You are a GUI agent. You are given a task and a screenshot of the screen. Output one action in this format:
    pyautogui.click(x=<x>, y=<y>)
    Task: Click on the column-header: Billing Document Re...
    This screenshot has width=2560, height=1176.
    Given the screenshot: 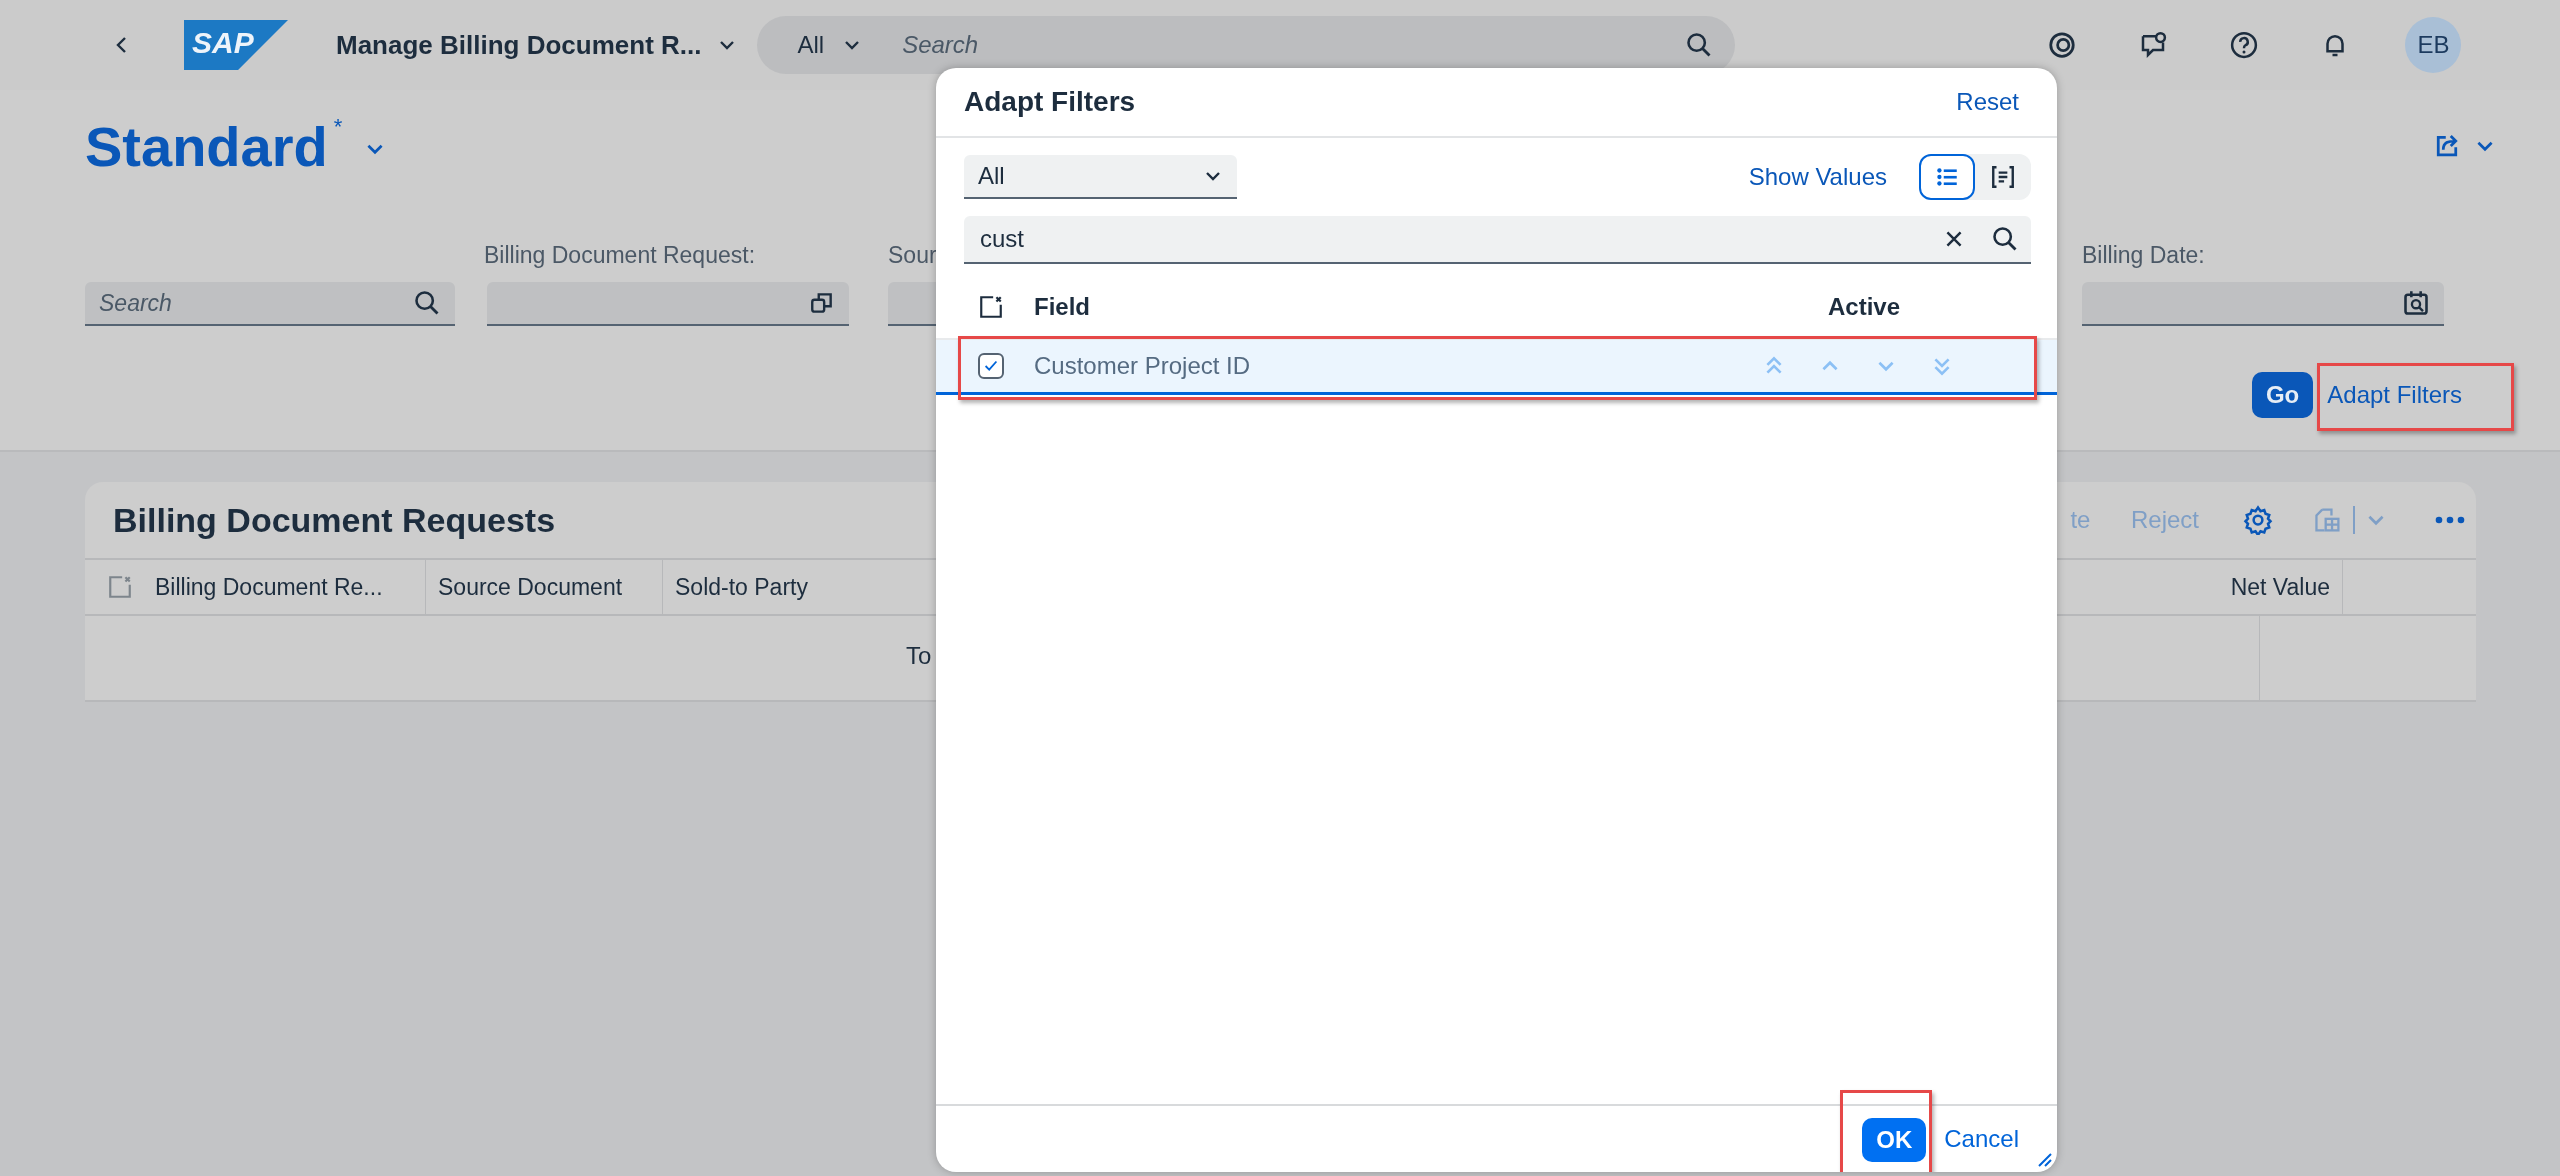 What is the action you would take?
    pyautogui.click(x=290, y=587)
    